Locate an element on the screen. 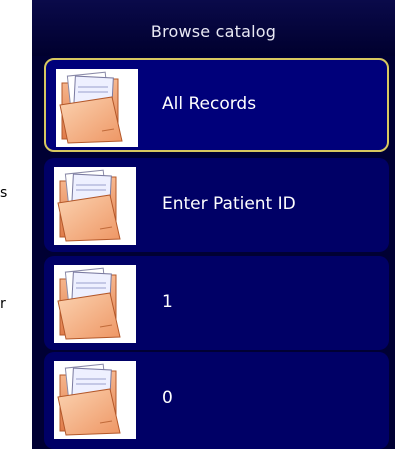 Image resolution: width=395 pixels, height=449 pixels. catalog-item-label: All Records is located at coordinates (209, 104).